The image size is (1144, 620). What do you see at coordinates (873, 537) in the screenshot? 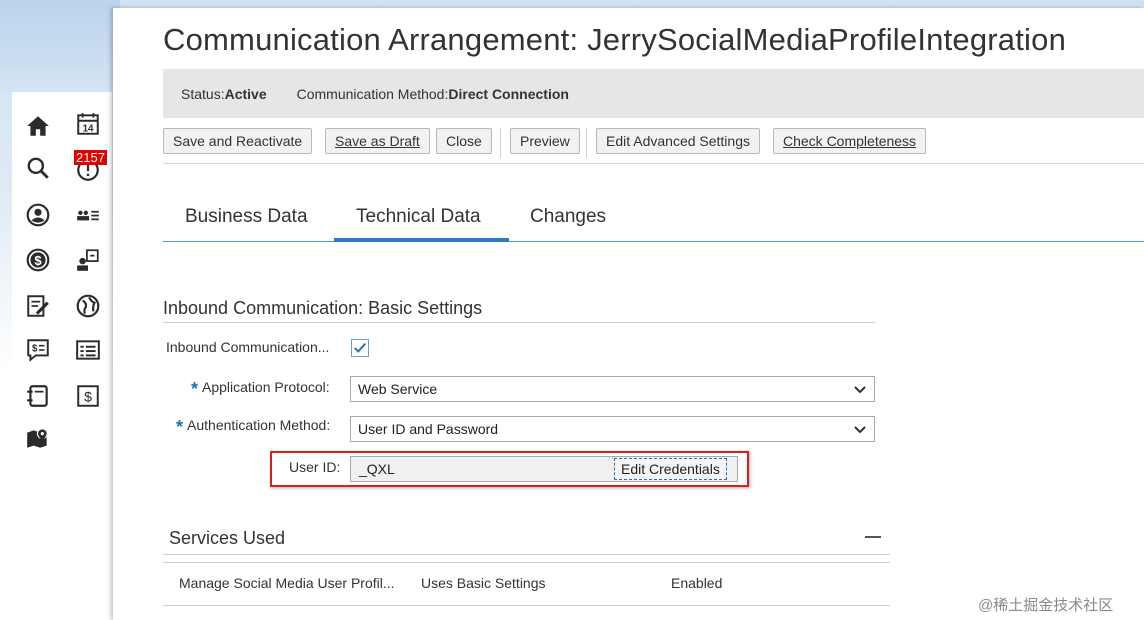
I see `collapse-icon` at bounding box center [873, 537].